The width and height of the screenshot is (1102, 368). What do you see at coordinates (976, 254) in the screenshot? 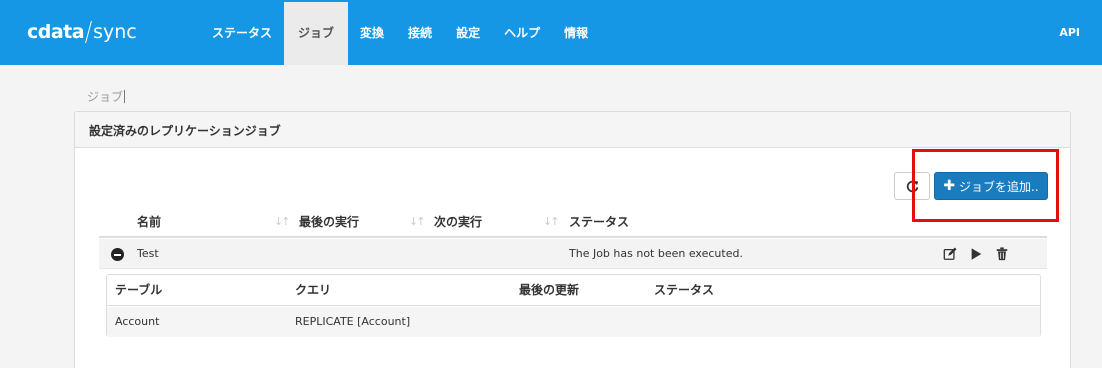
I see `play-icon` at bounding box center [976, 254].